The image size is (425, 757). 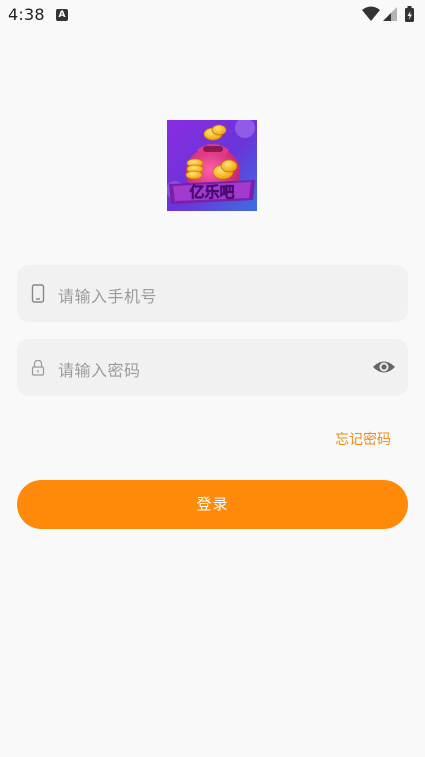 I want to click on status-time: 4:38, so click(x=26, y=14).